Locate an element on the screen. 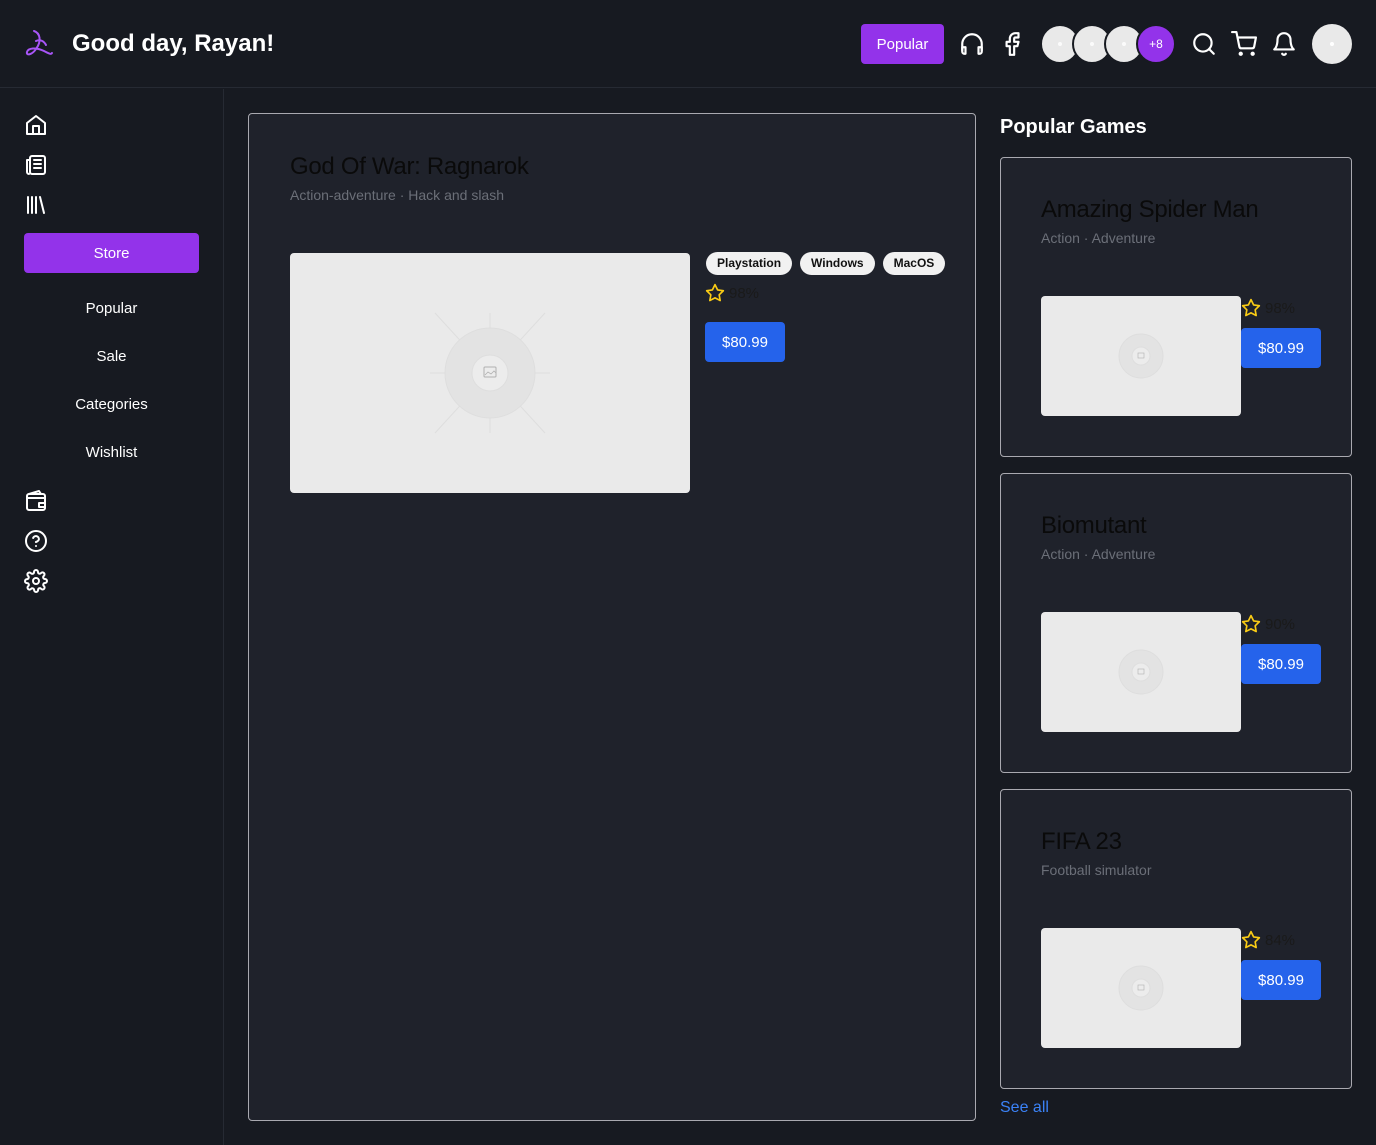 This screenshot has width=1376, height=1145. featured-rating: 98% is located at coordinates (732, 293).